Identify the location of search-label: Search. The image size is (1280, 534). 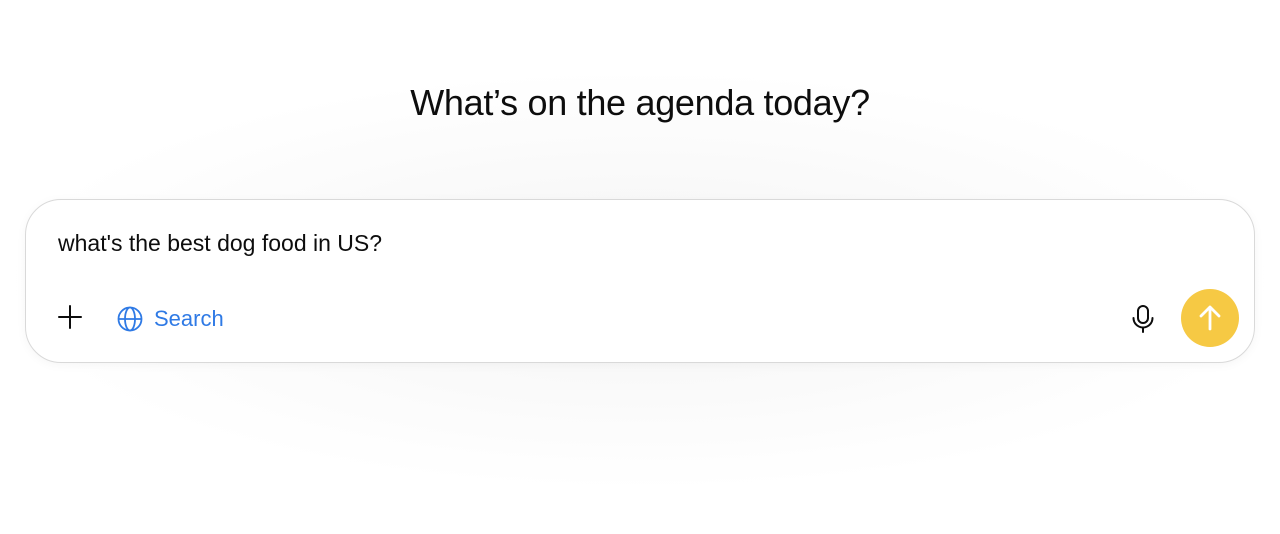
(189, 318).